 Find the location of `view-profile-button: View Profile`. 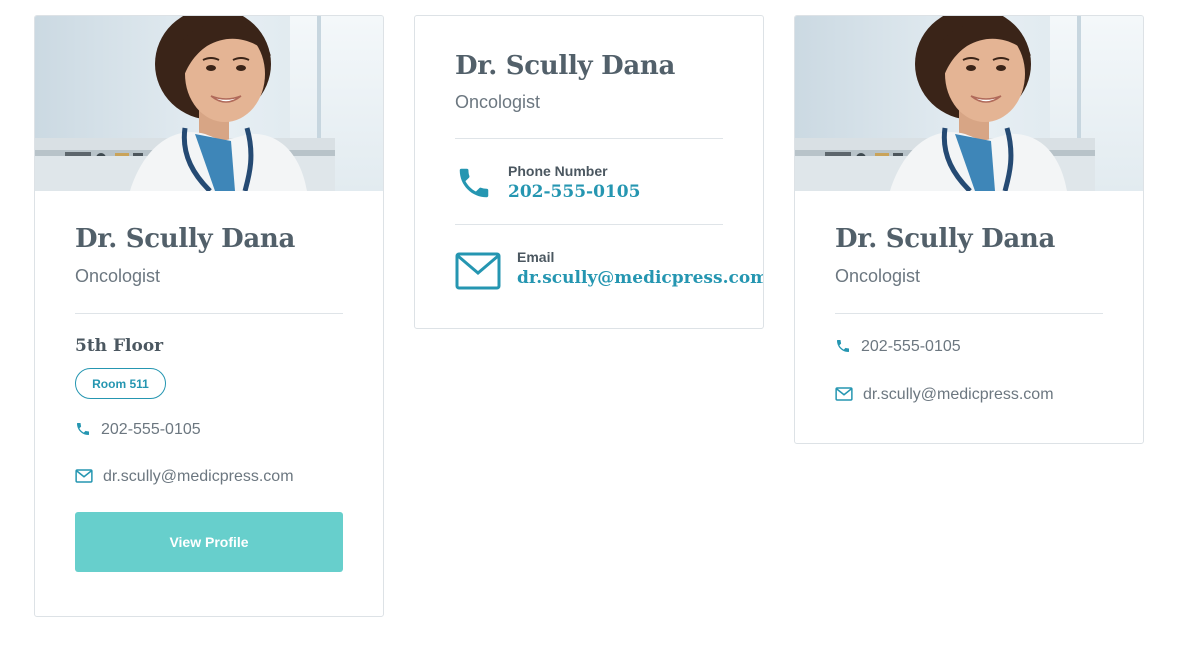

view-profile-button: View Profile is located at coordinates (209, 542).